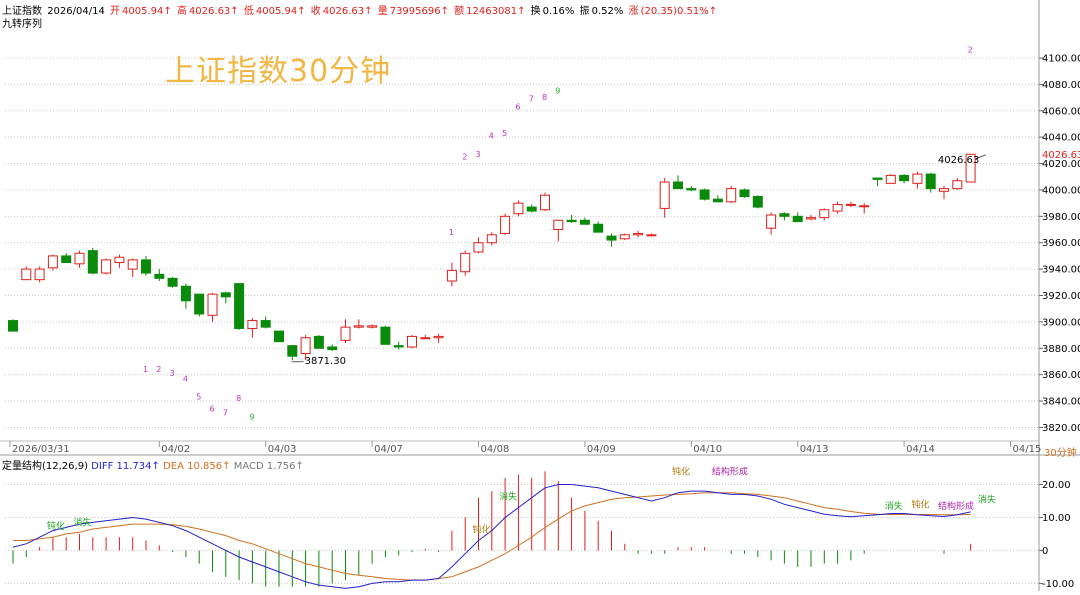 The image size is (1080, 595). I want to click on nine-turn-number: 3, so click(172, 373).